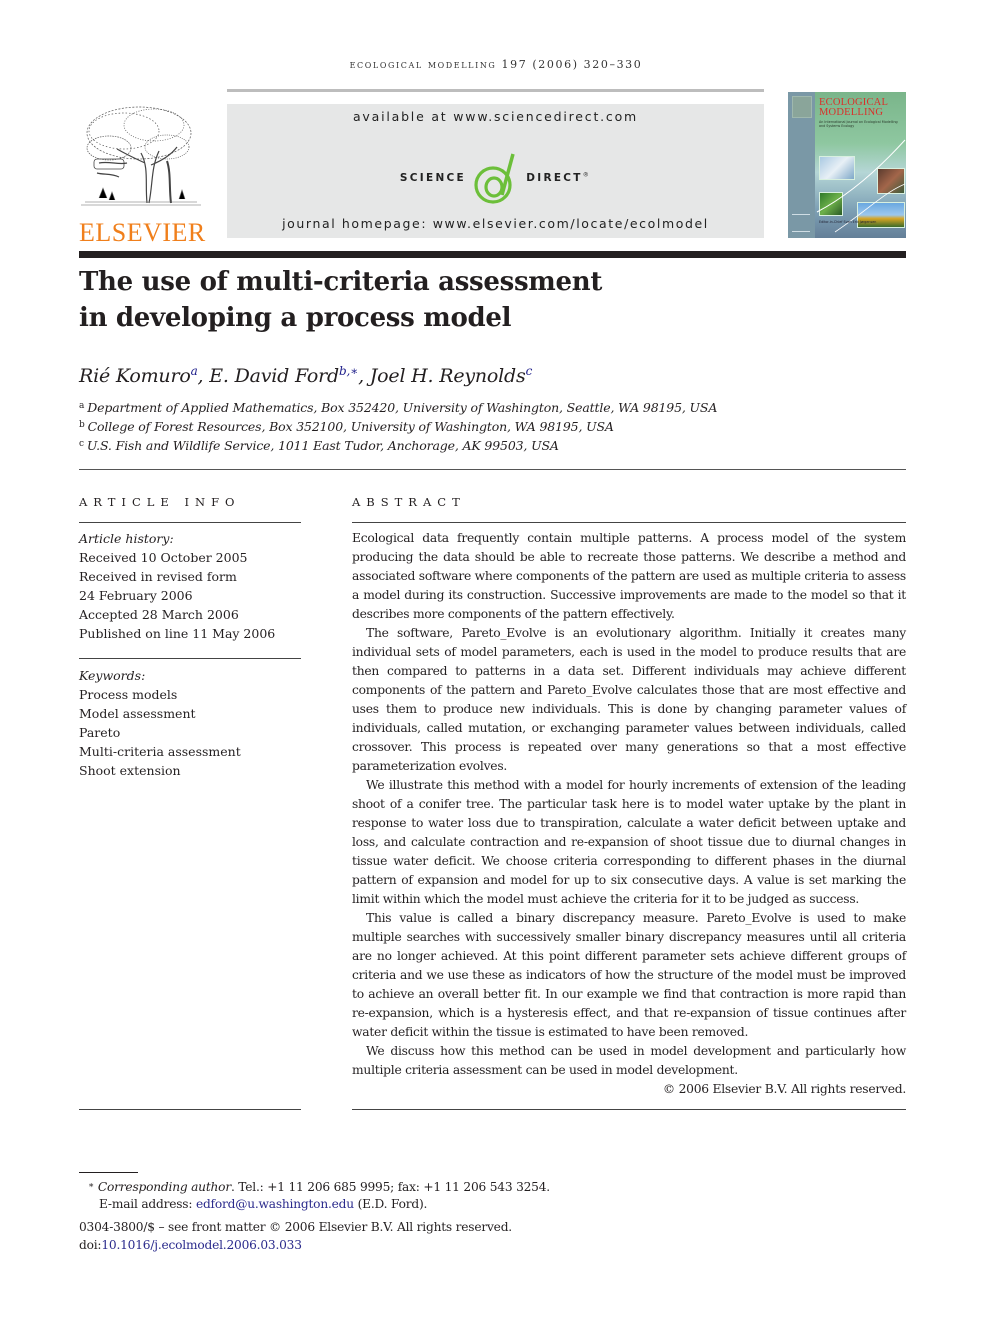  What do you see at coordinates (554, 178) in the screenshot?
I see `sciencedirect-right-word: DIRECT` at bounding box center [554, 178].